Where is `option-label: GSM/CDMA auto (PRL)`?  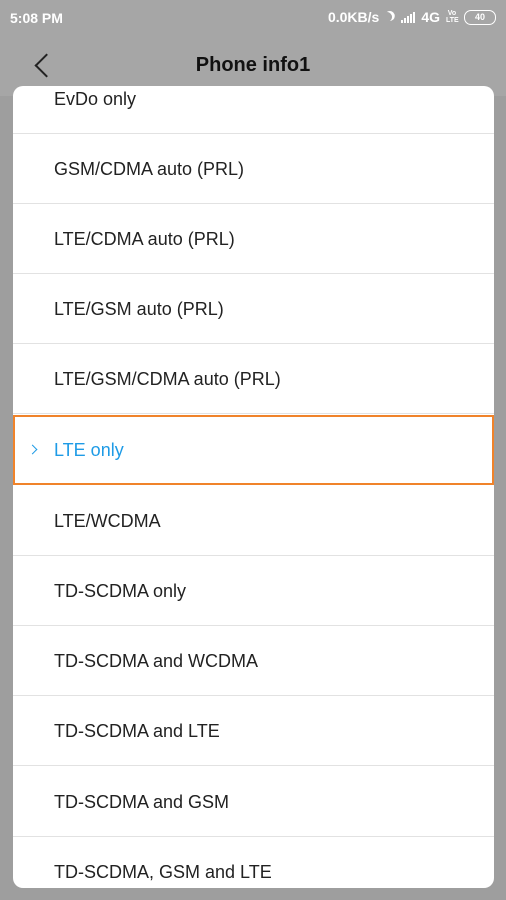
option-label: GSM/CDMA auto (PRL) is located at coordinates (149, 169).